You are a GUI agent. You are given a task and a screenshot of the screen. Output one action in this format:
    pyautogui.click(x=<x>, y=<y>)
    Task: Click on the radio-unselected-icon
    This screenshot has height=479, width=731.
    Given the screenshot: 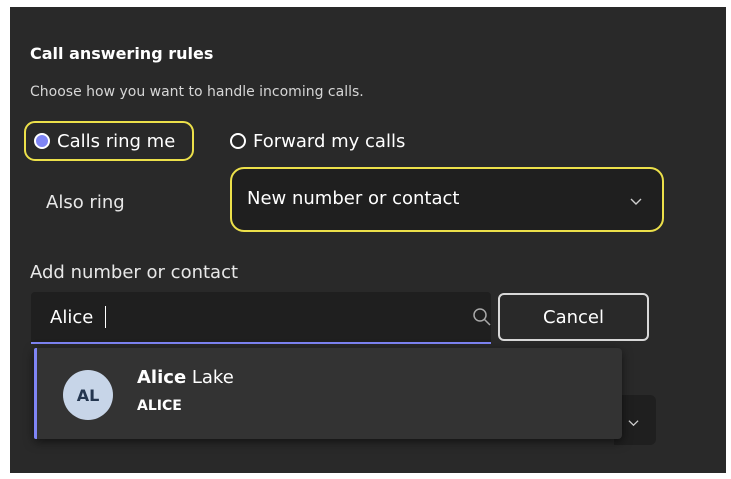 What is the action you would take?
    pyautogui.click(x=238, y=141)
    